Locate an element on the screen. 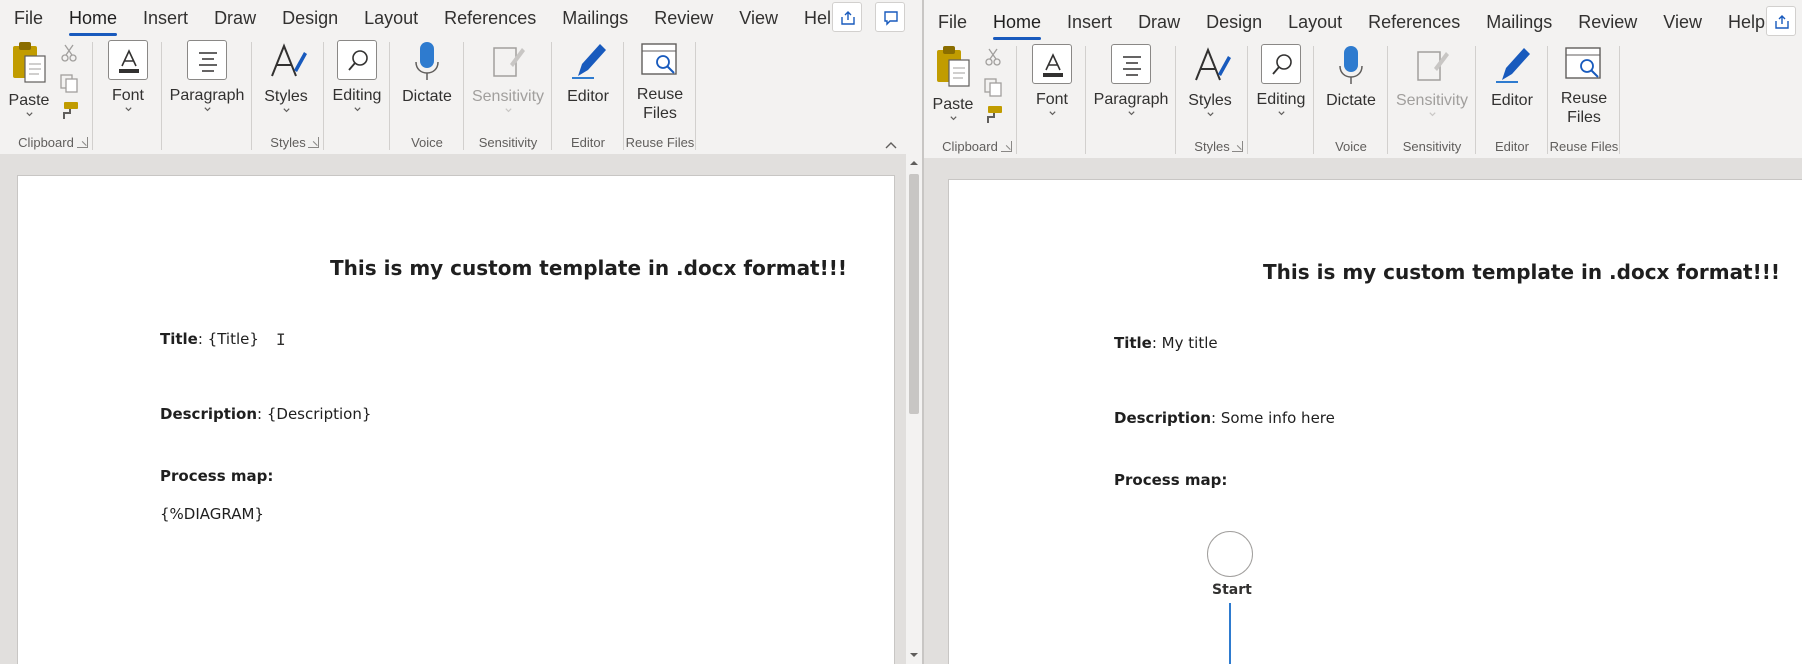 The height and width of the screenshot is (664, 1802). reuse-files-label-line1: Reuse is located at coordinates (1584, 98).